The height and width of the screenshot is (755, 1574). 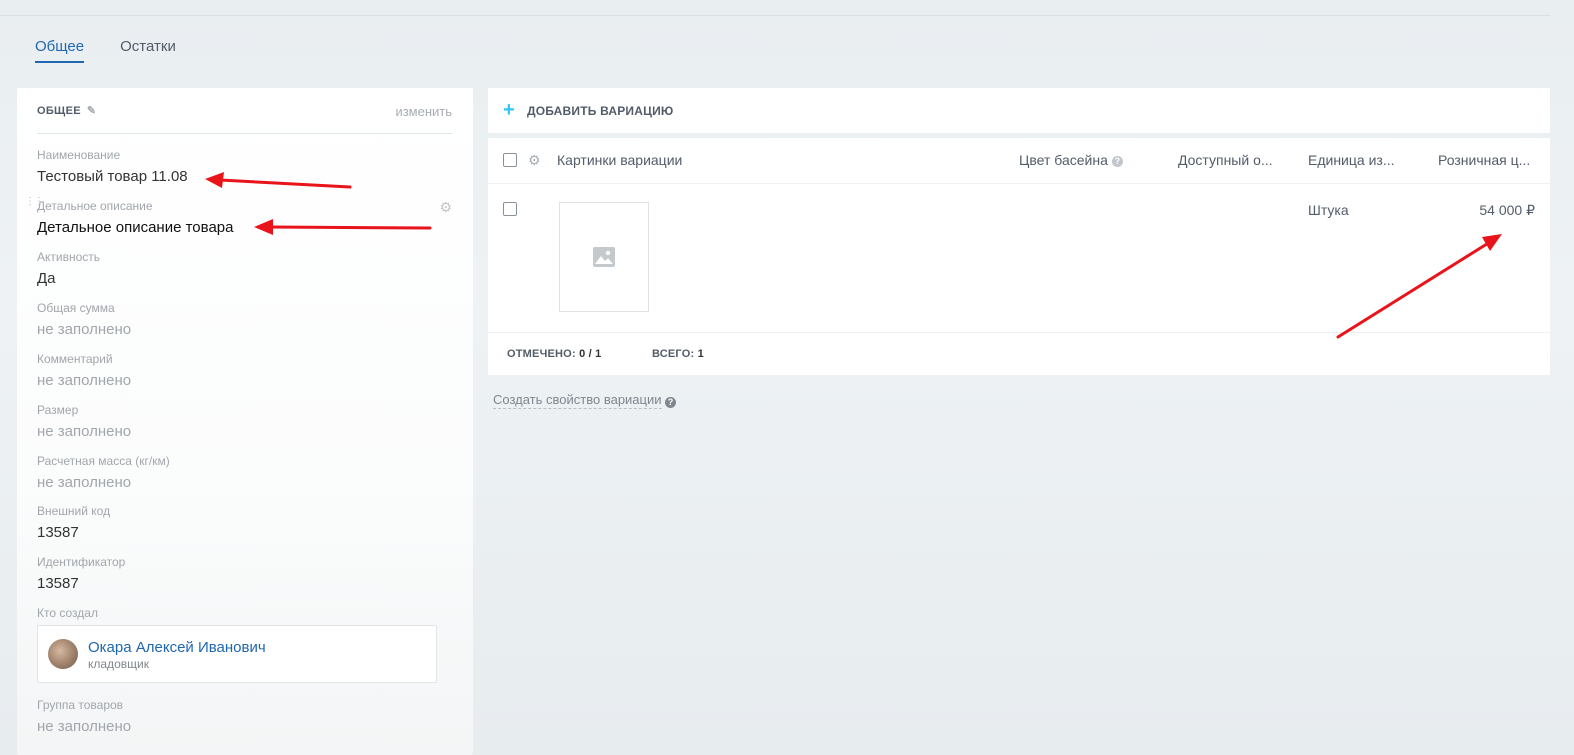 I want to click on section-header: ОБЩЕЕ ✎ изменить, so click(x=244, y=119).